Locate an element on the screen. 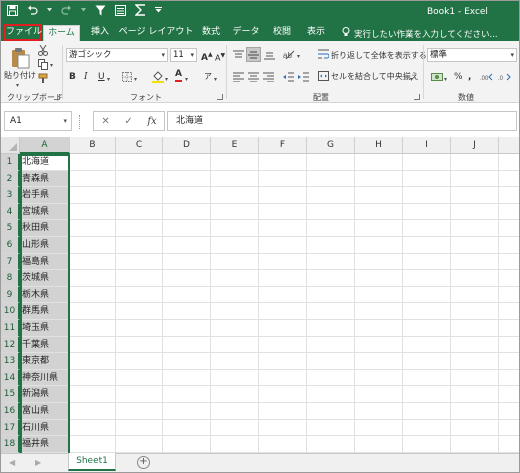 This screenshot has width=520, height=473. cell-j9 is located at coordinates (475, 295).